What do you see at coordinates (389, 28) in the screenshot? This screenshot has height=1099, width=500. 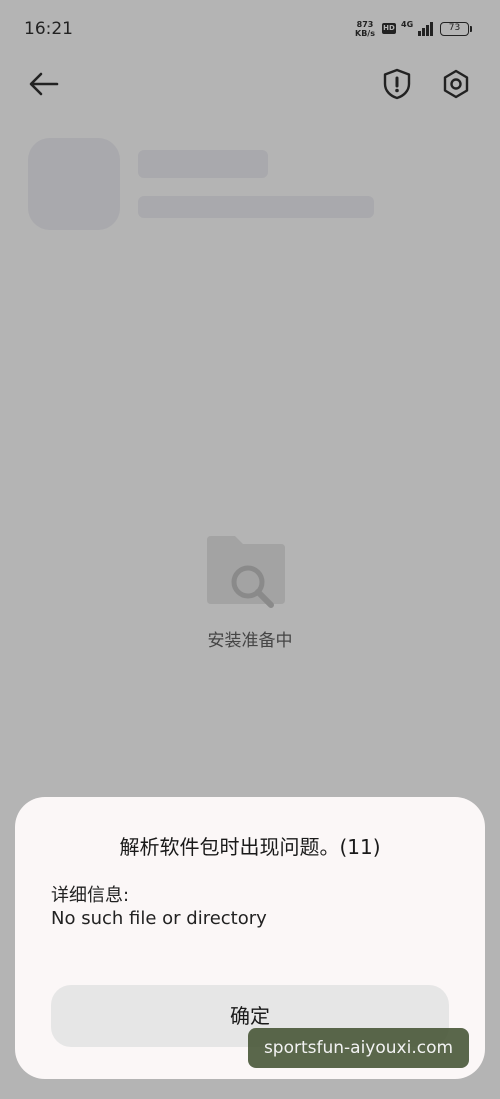 I see `hd-icon: HD` at bounding box center [389, 28].